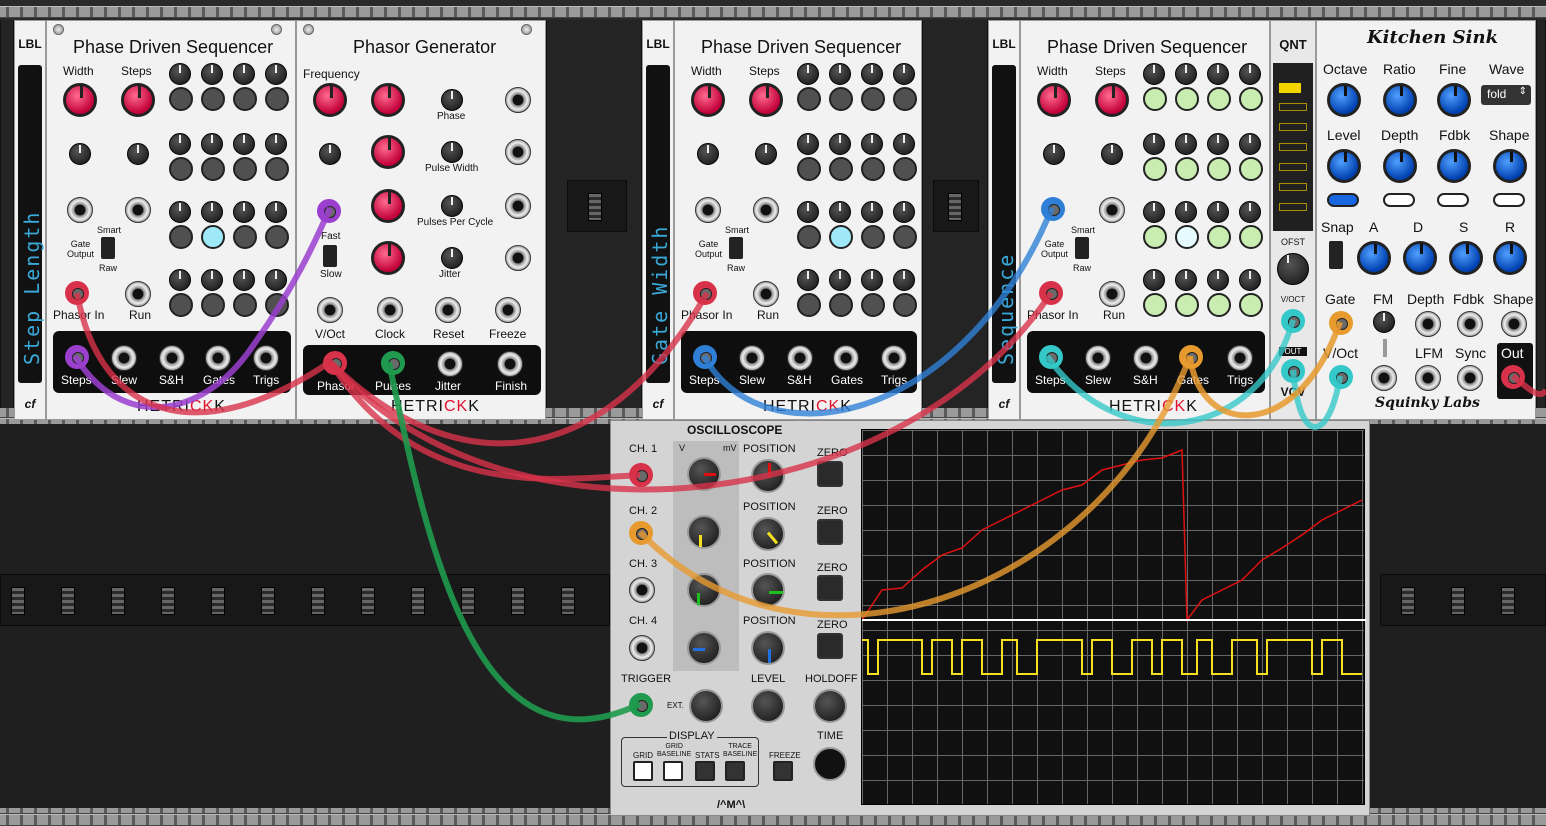  Describe the element at coordinates (388, 258) in the screenshot. I see `jitter-knob` at that location.